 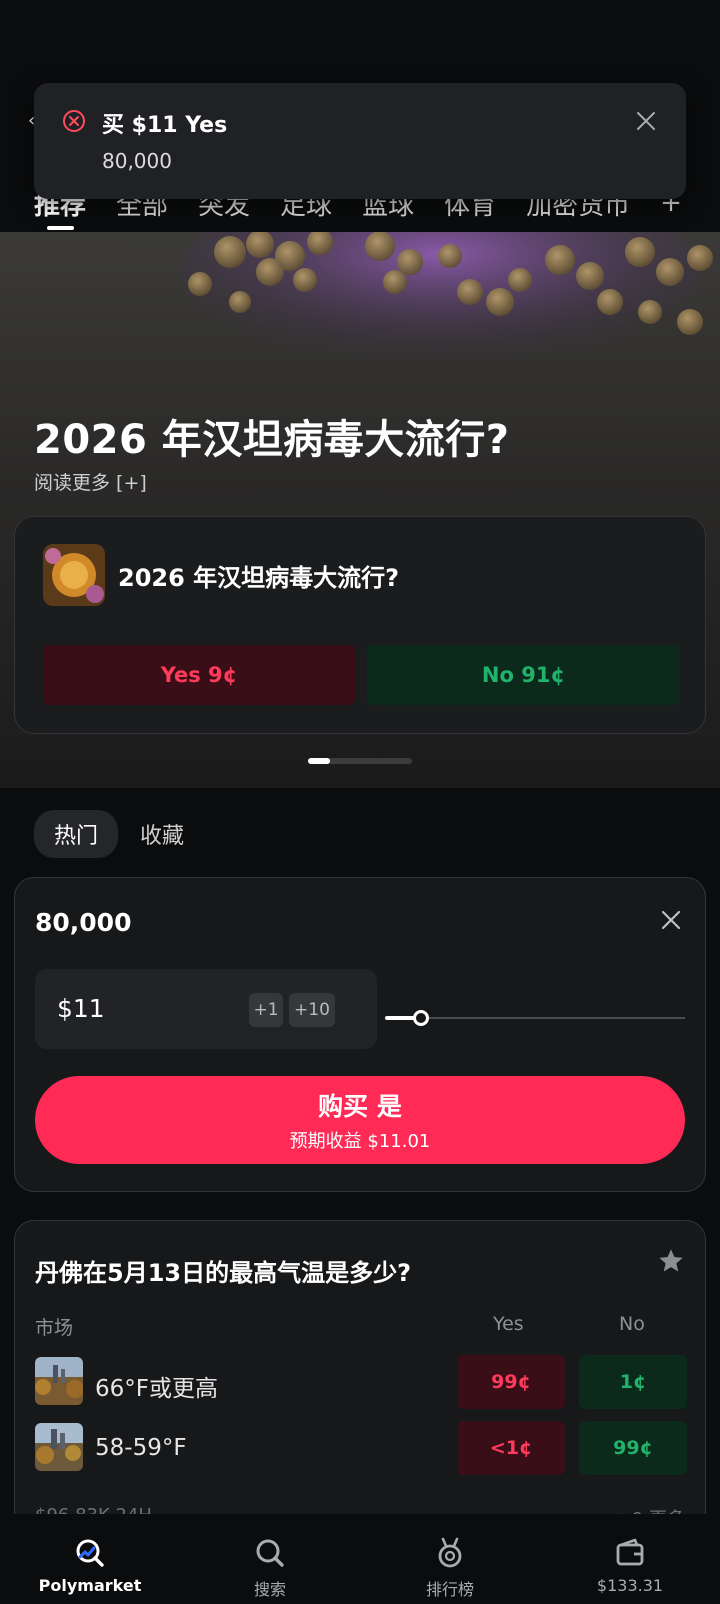 What do you see at coordinates (360, 625) in the screenshot?
I see `hero-market-card: 2026 年汉坦病毒大流行? Yes 9¢ No 91¢` at bounding box center [360, 625].